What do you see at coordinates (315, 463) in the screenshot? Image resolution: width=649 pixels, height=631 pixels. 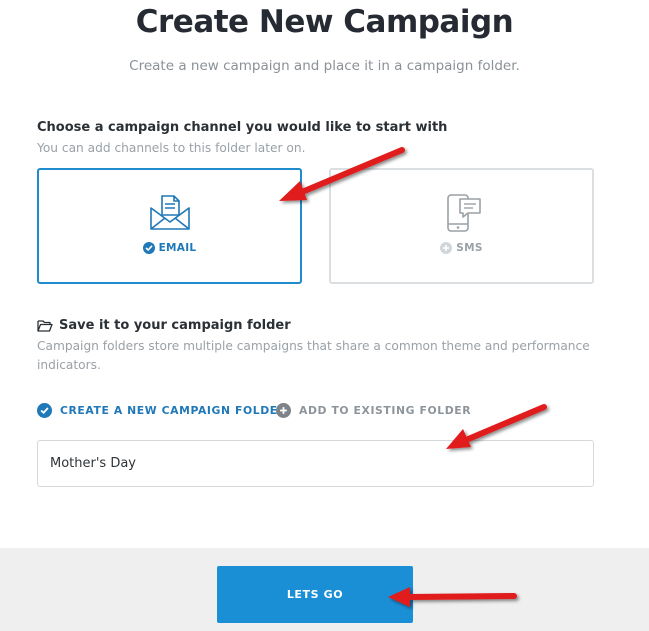 I see `folder-name-input` at bounding box center [315, 463].